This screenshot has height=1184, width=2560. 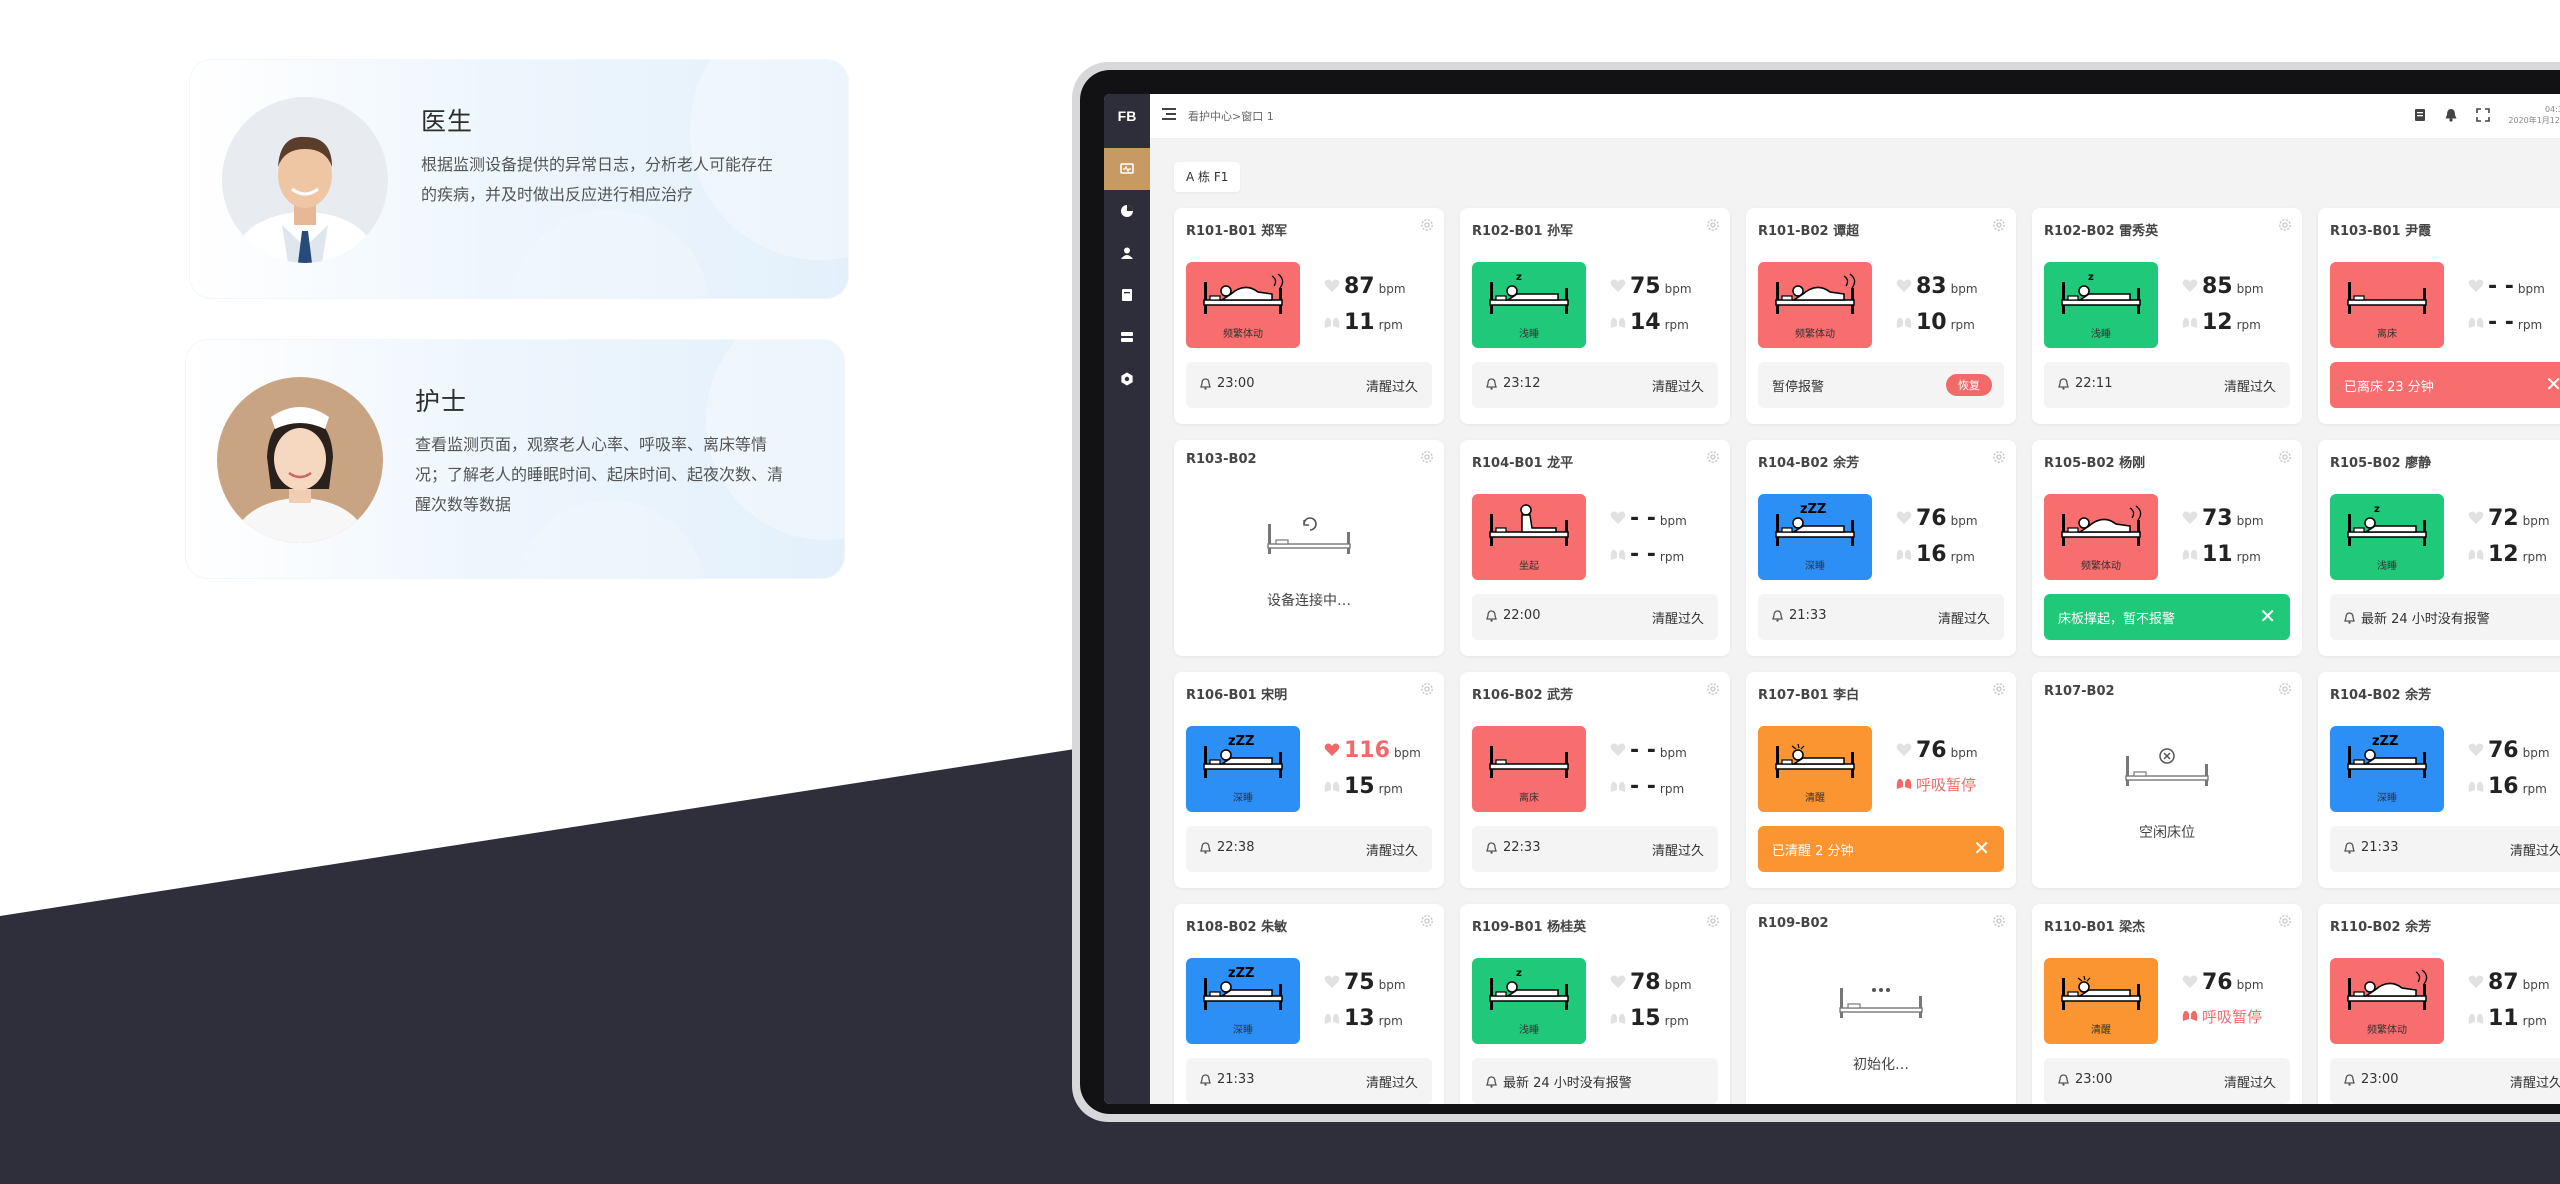 I want to click on sidebar-item-records, so click(x=1127, y=295).